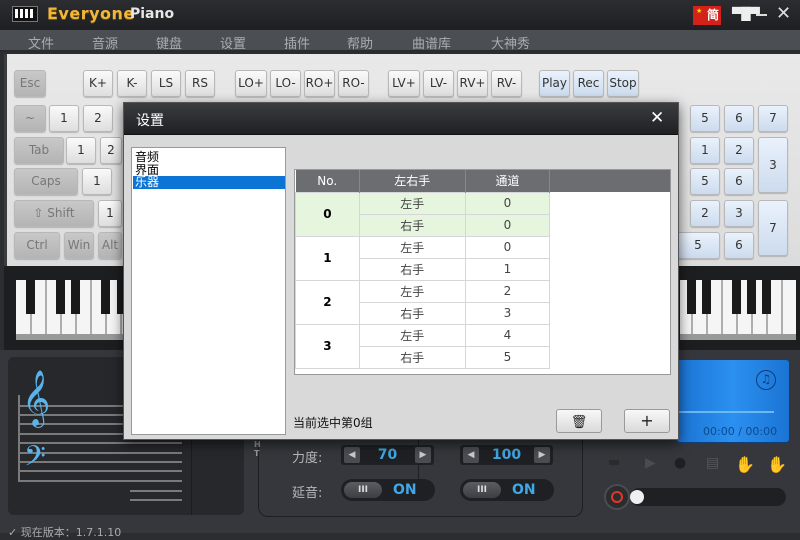 The image size is (800, 540). What do you see at coordinates (472, 83) in the screenshot?
I see `key-rv-plus: RV+` at bounding box center [472, 83].